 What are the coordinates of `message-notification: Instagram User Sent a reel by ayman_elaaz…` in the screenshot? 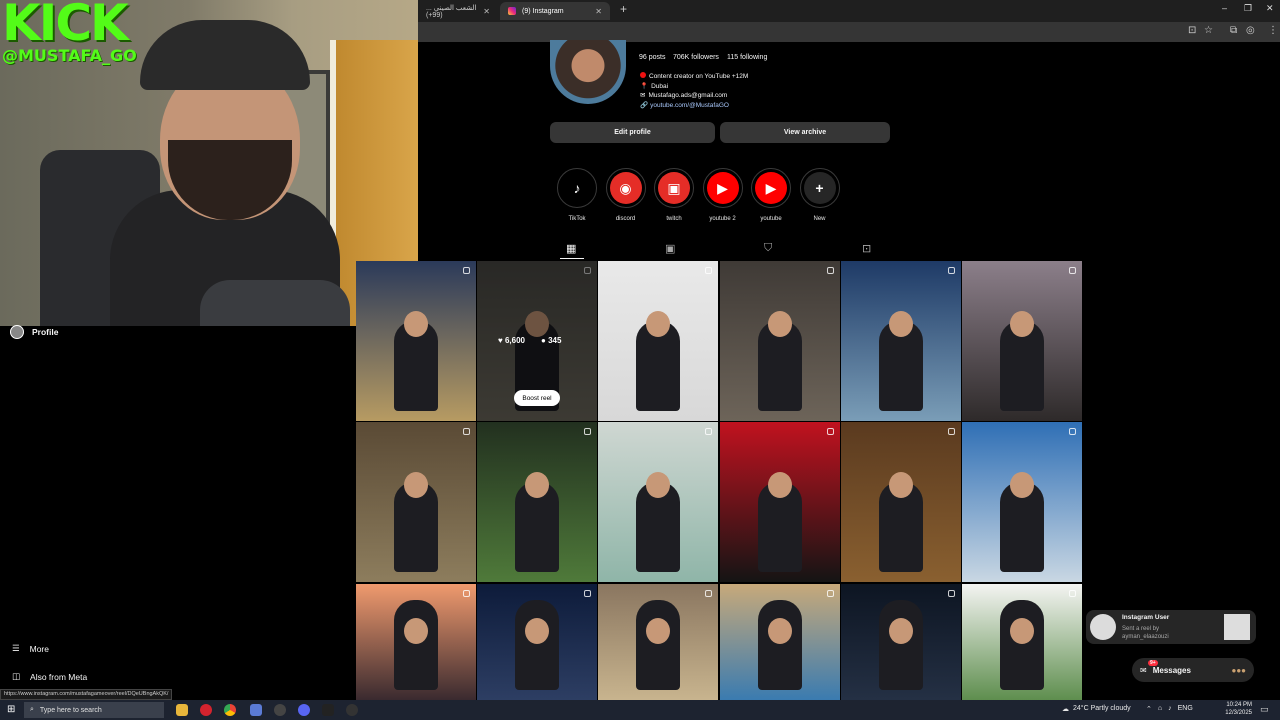 It's located at (1171, 627).